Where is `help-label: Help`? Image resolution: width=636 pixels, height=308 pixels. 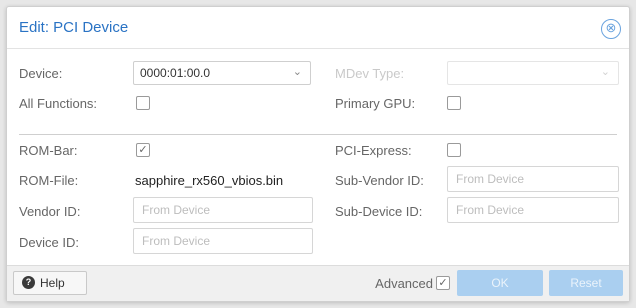 help-label: Help is located at coordinates (52, 283).